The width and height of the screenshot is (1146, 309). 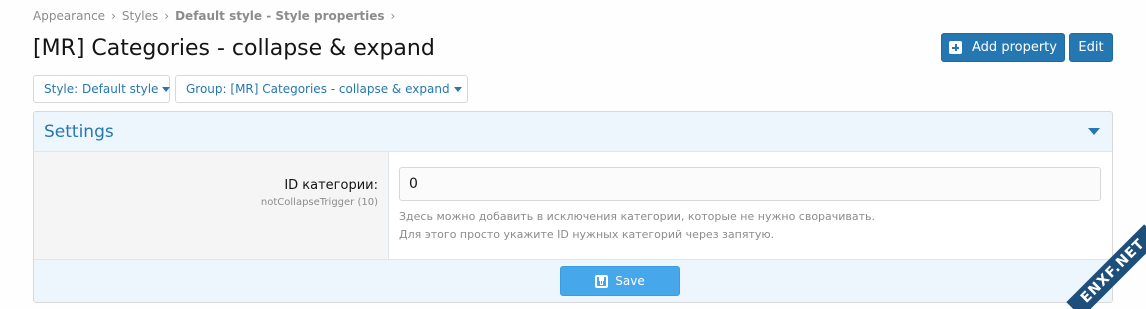 I want to click on form-footer: Save, so click(x=573, y=281).